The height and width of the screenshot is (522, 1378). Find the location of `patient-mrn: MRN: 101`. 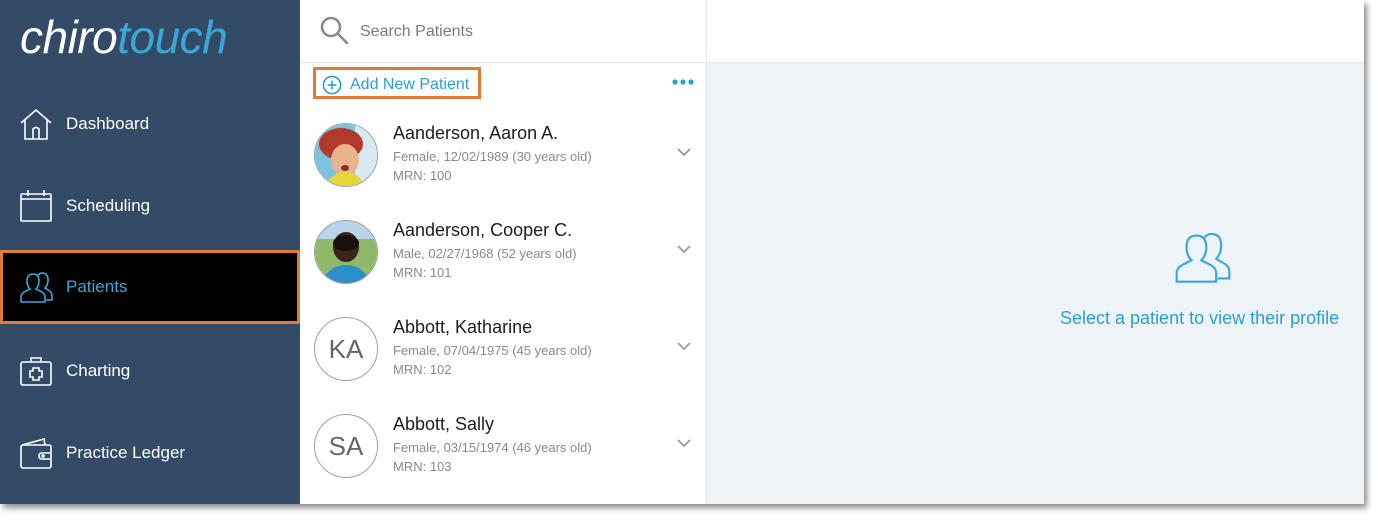

patient-mrn: MRN: 101 is located at coordinates (422, 272).